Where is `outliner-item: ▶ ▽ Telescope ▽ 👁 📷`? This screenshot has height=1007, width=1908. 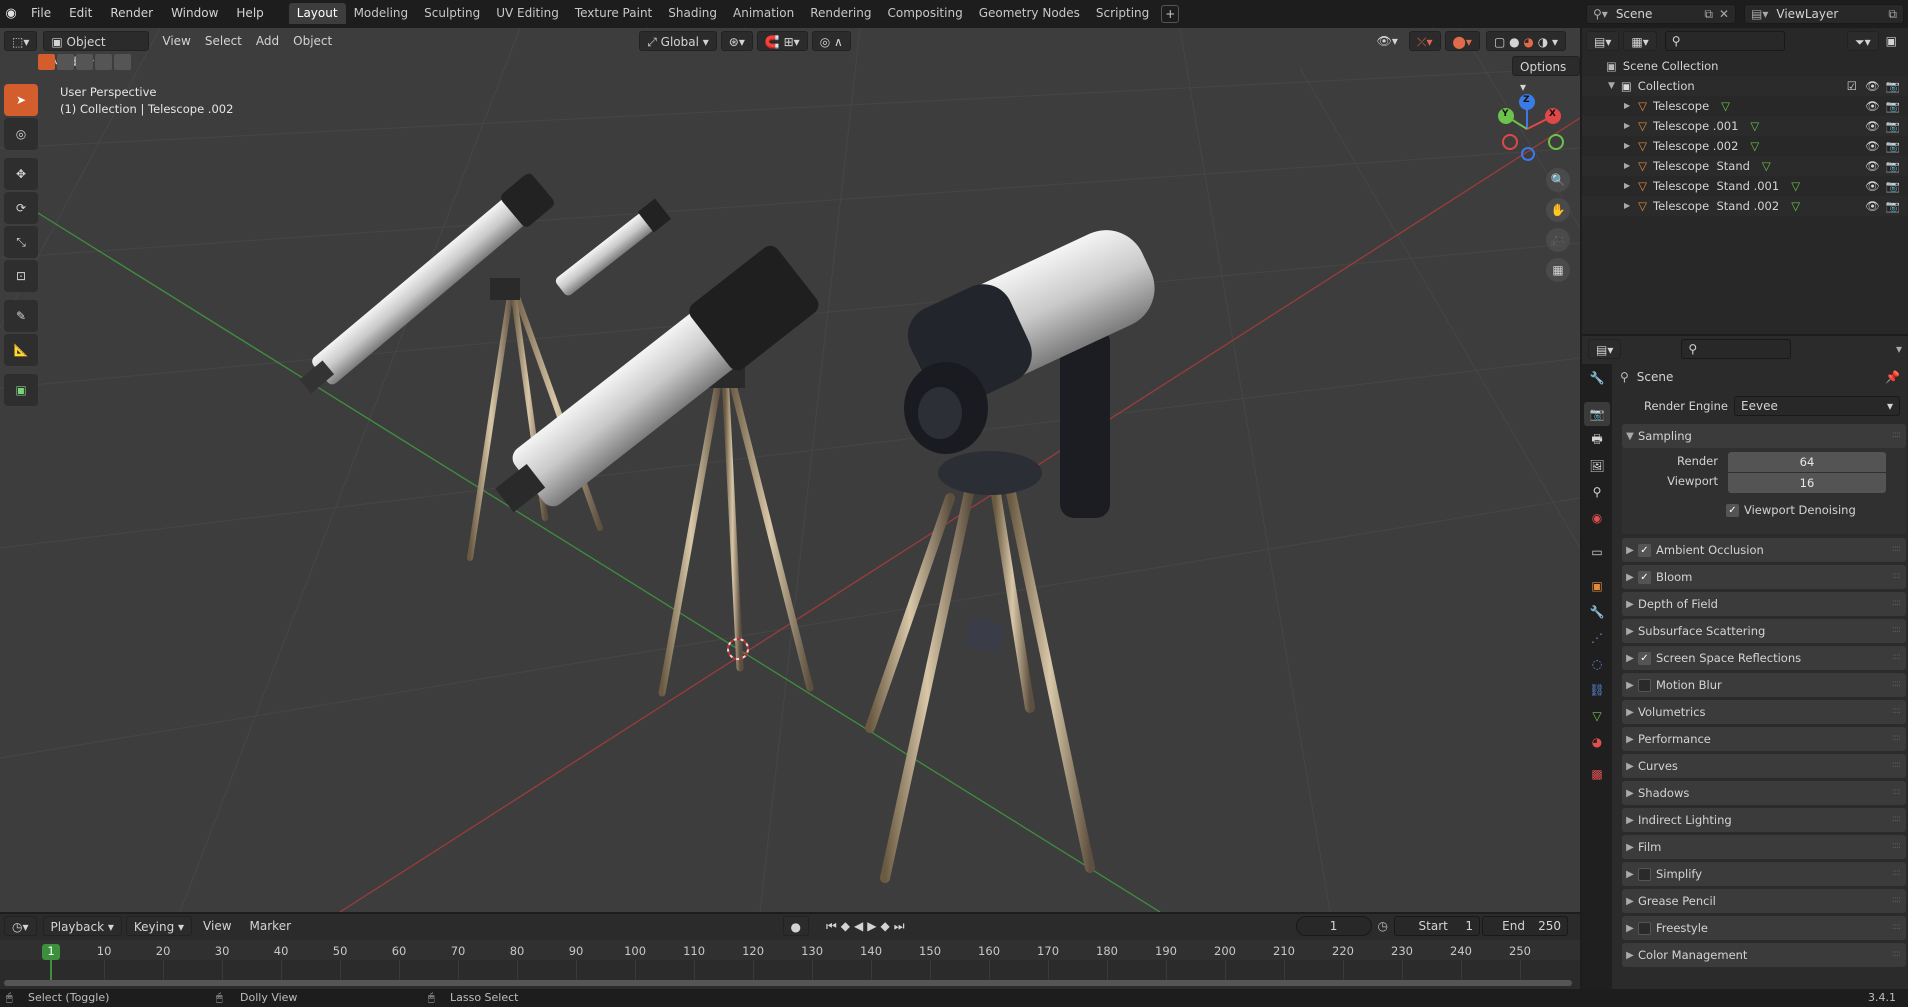 outliner-item: ▶ ▽ Telescope ▽ 👁 📷 is located at coordinates (1745, 106).